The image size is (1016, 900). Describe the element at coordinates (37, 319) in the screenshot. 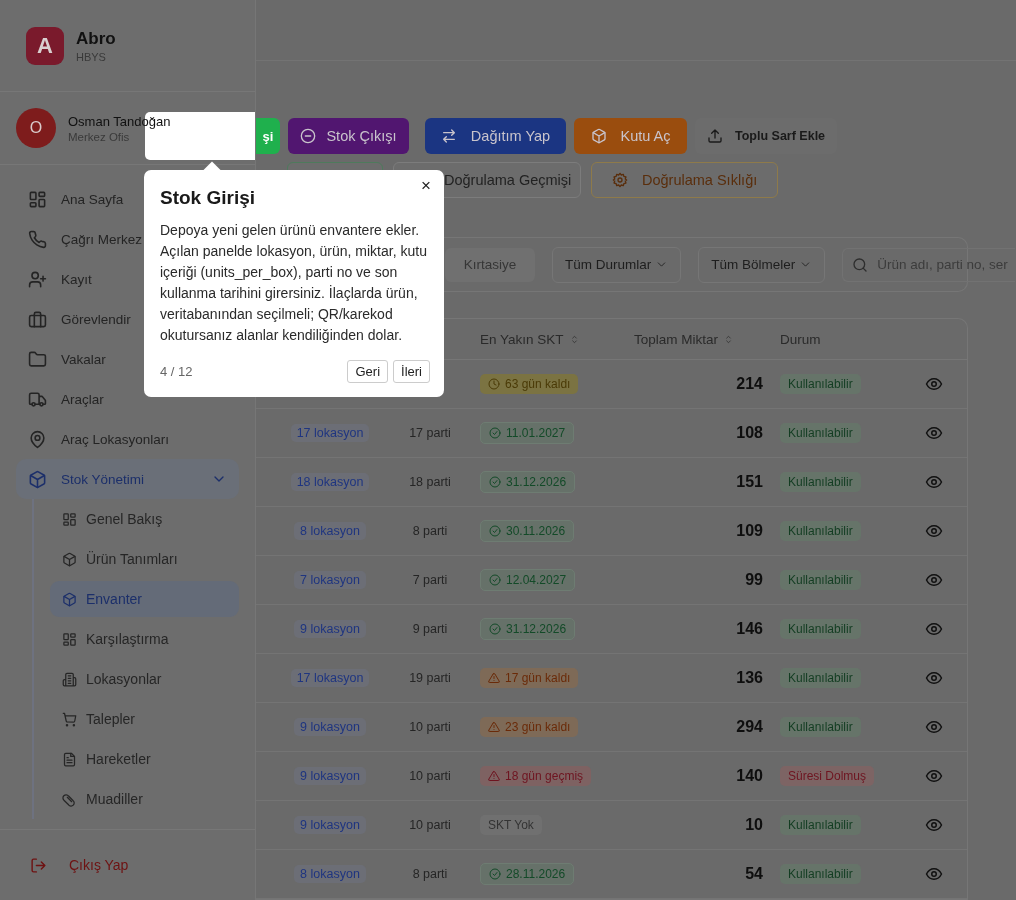

I see `briefcase-icon` at that location.